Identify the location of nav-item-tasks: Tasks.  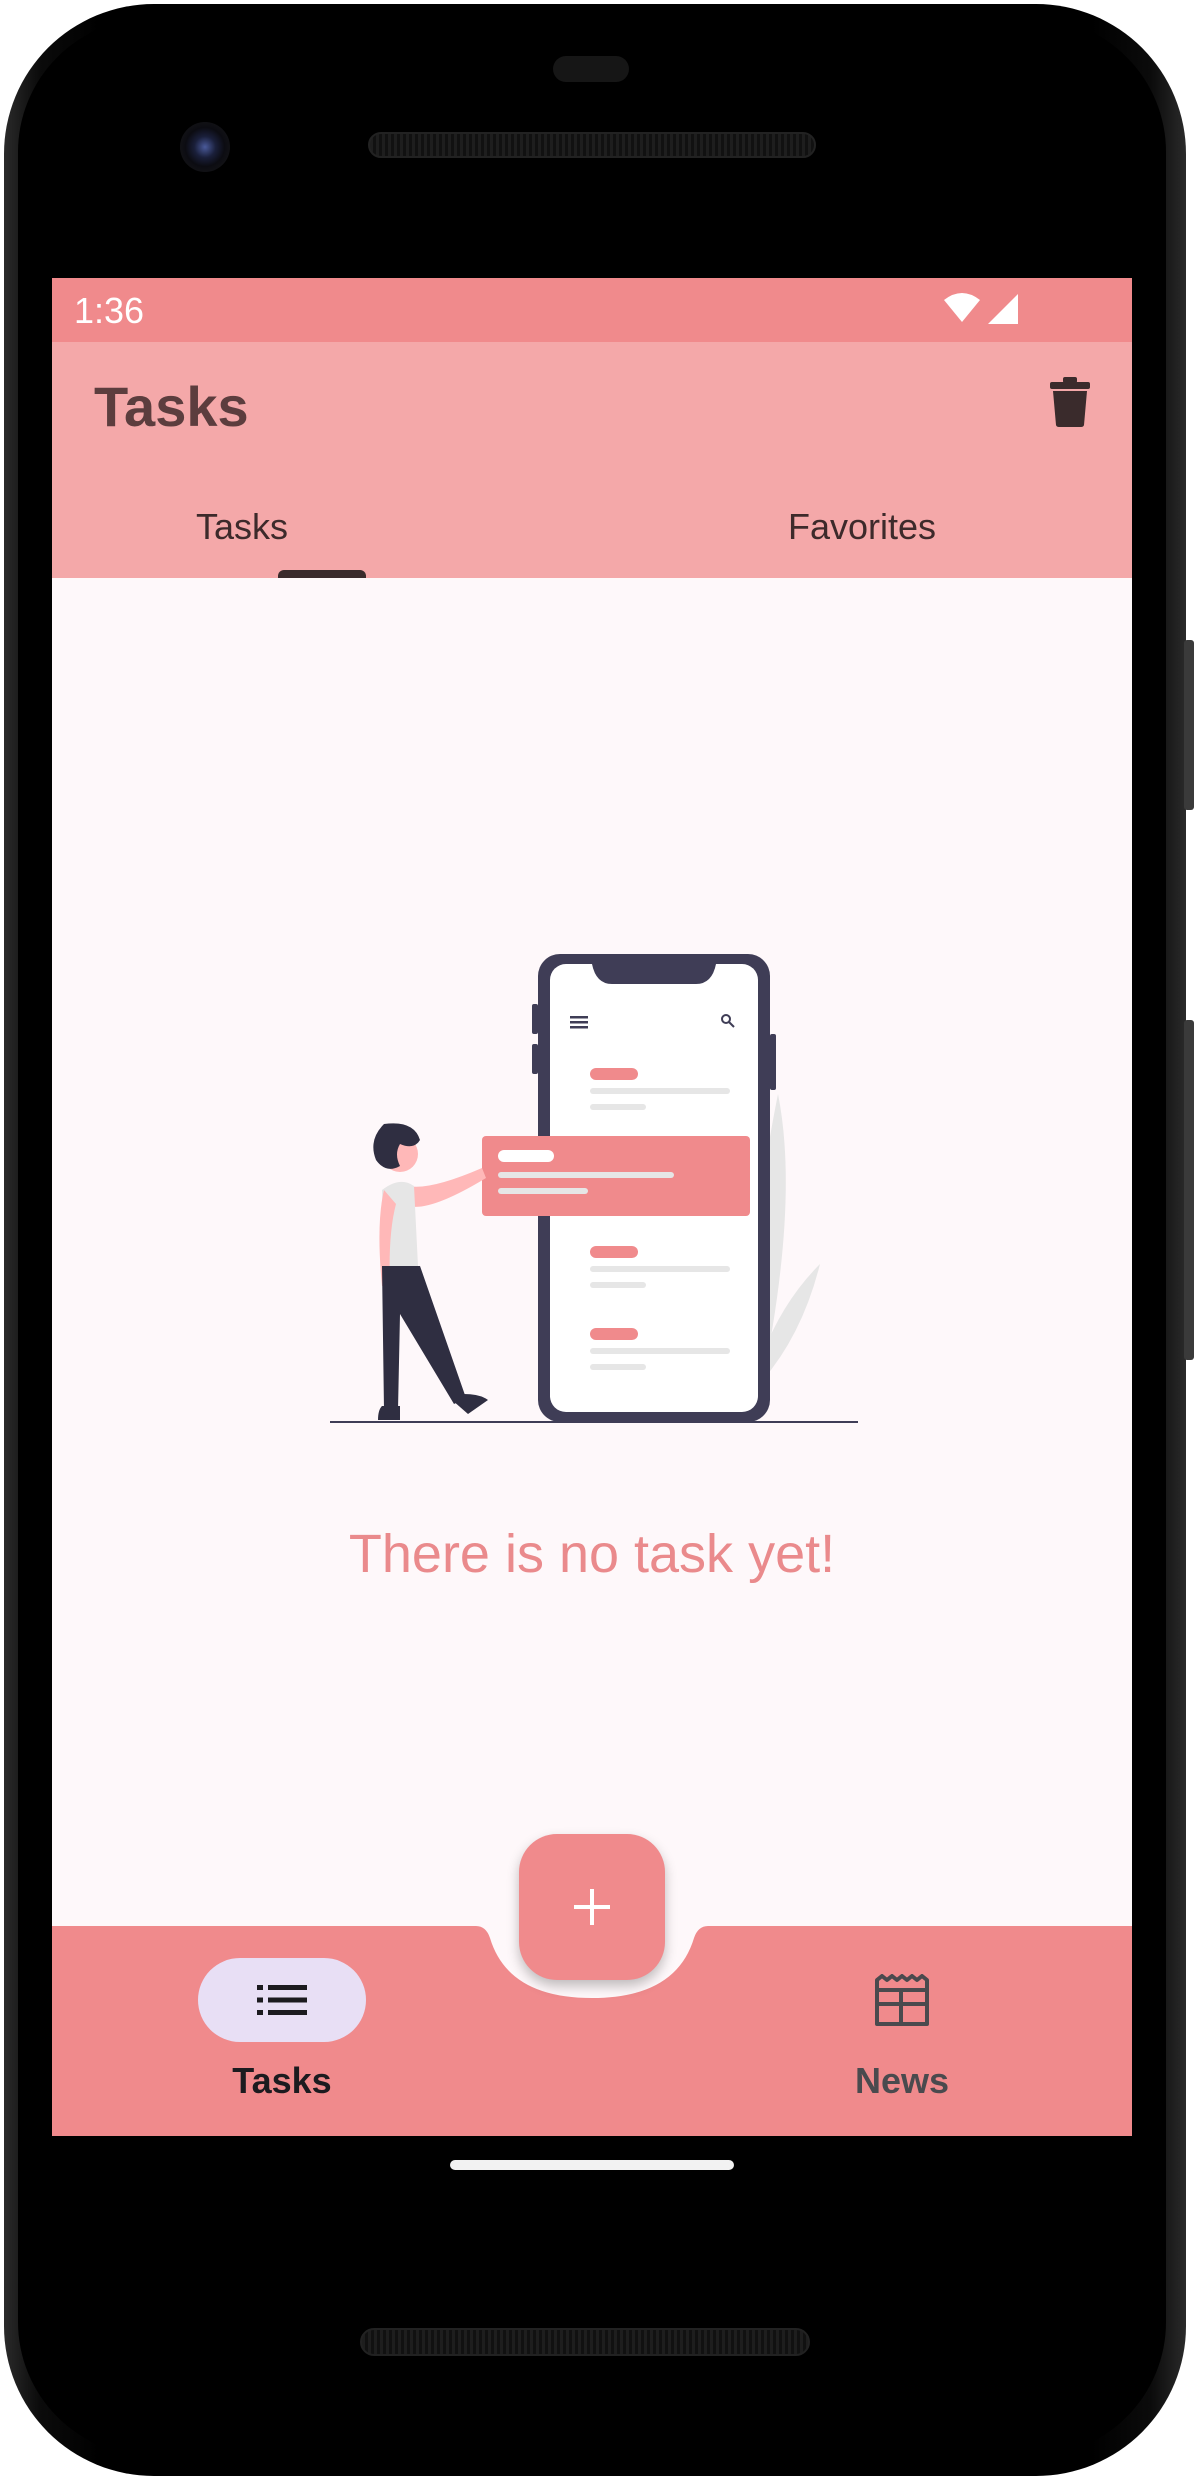
(282, 2030).